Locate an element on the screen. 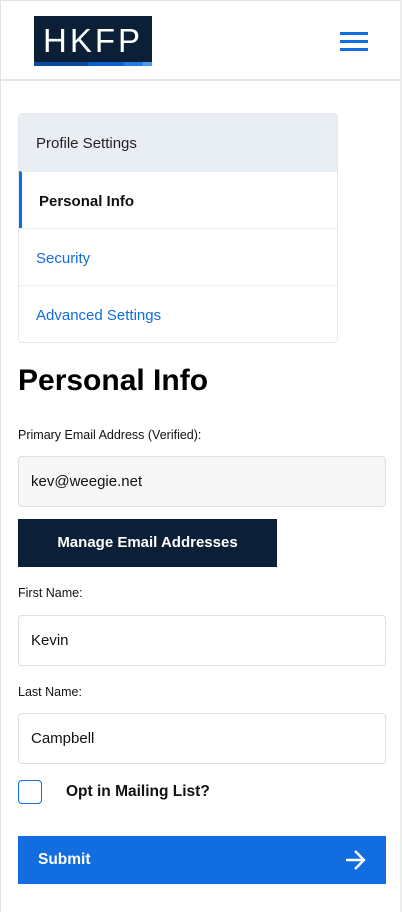  nav-item-advanced-settings: Advanced Settings is located at coordinates (178, 313).